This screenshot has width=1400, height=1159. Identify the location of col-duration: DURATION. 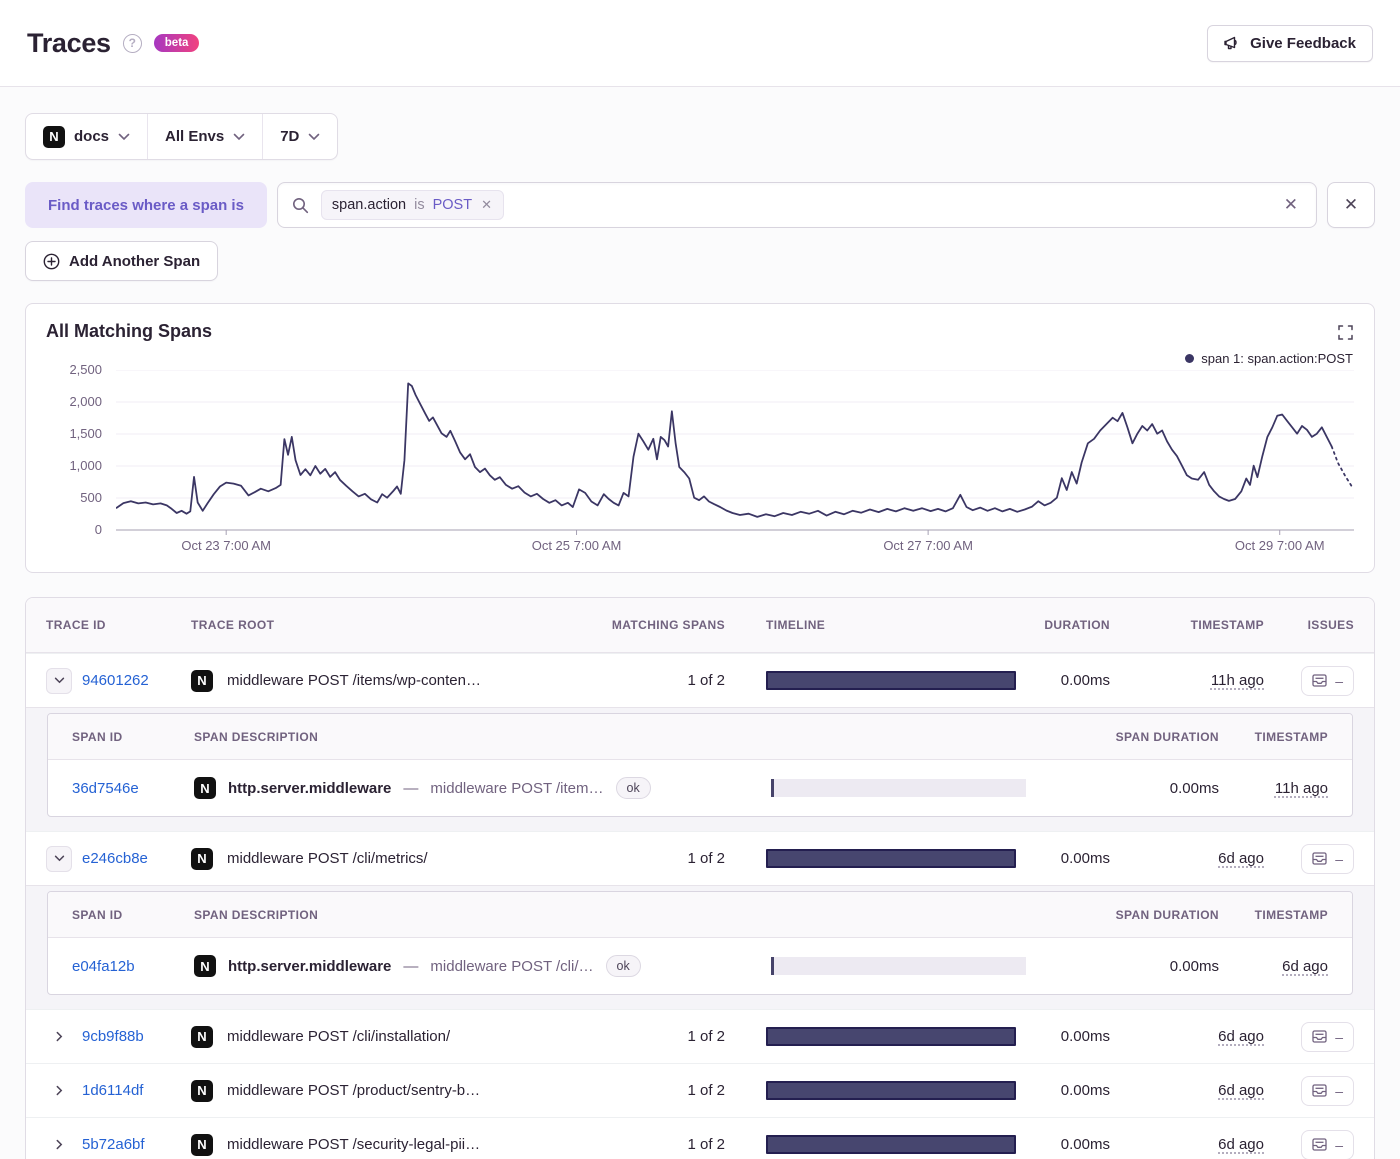
(1077, 625).